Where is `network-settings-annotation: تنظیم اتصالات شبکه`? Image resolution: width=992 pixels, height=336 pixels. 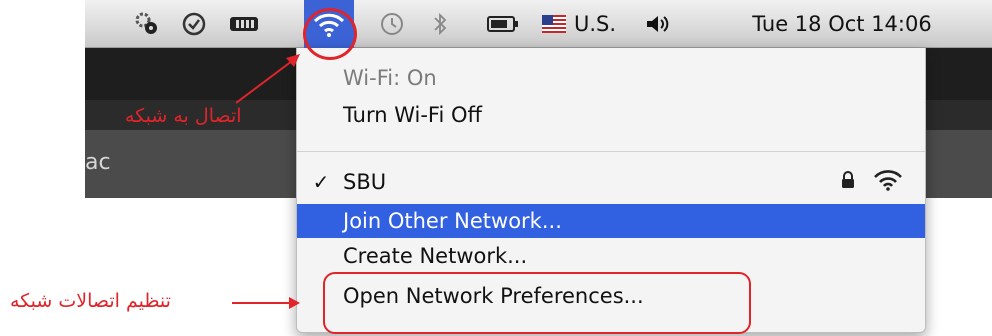
network-settings-annotation: تنظیم اتصالات شبکه is located at coordinates (90, 301).